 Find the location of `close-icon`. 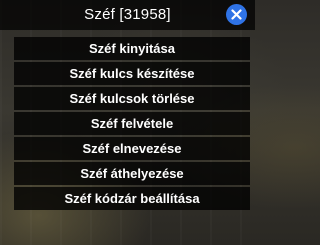

close-icon is located at coordinates (236, 14).